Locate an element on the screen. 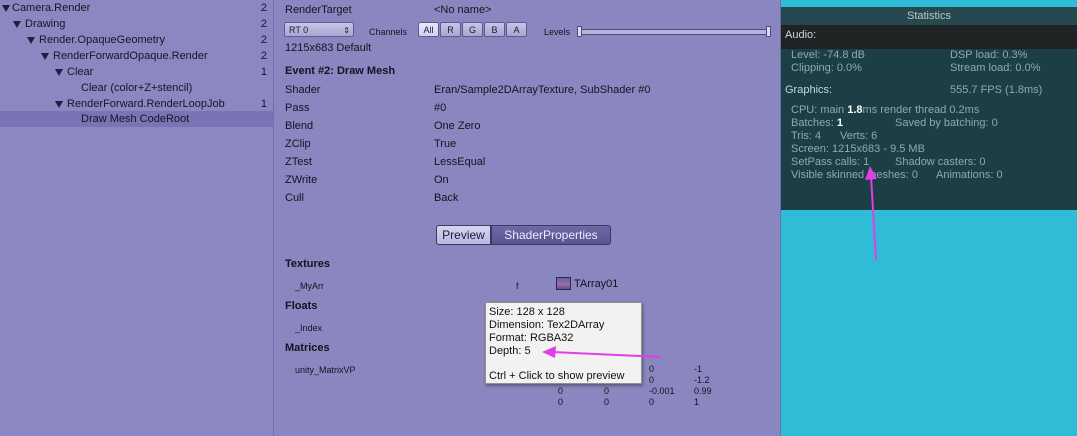 This screenshot has width=1077, height=436. textures-heading: Textures is located at coordinates (308, 264).